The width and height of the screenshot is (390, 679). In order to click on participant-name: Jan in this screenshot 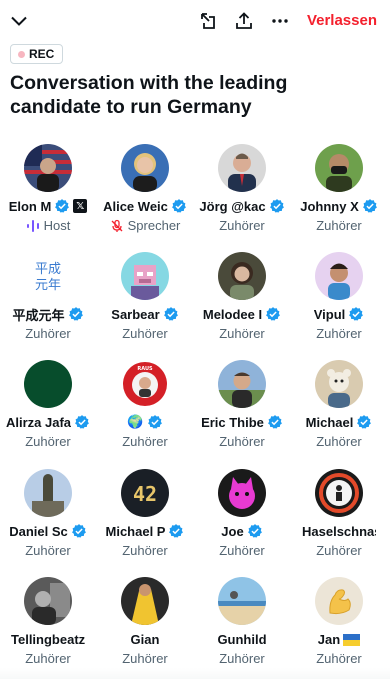, I will do `click(329, 639)`.